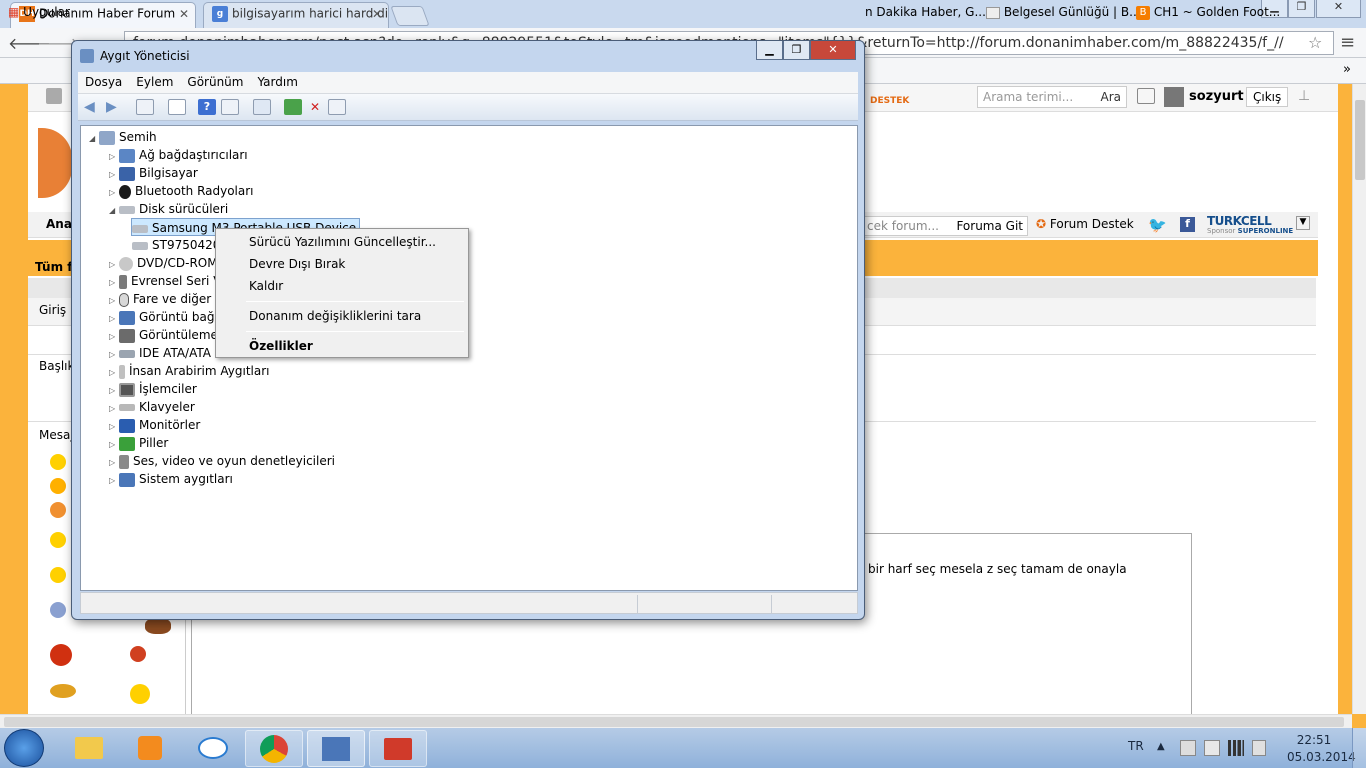 This screenshot has height=768, width=1366. Describe the element at coordinates (1267, 97) in the screenshot. I see `logout-button: Çıkış` at that location.